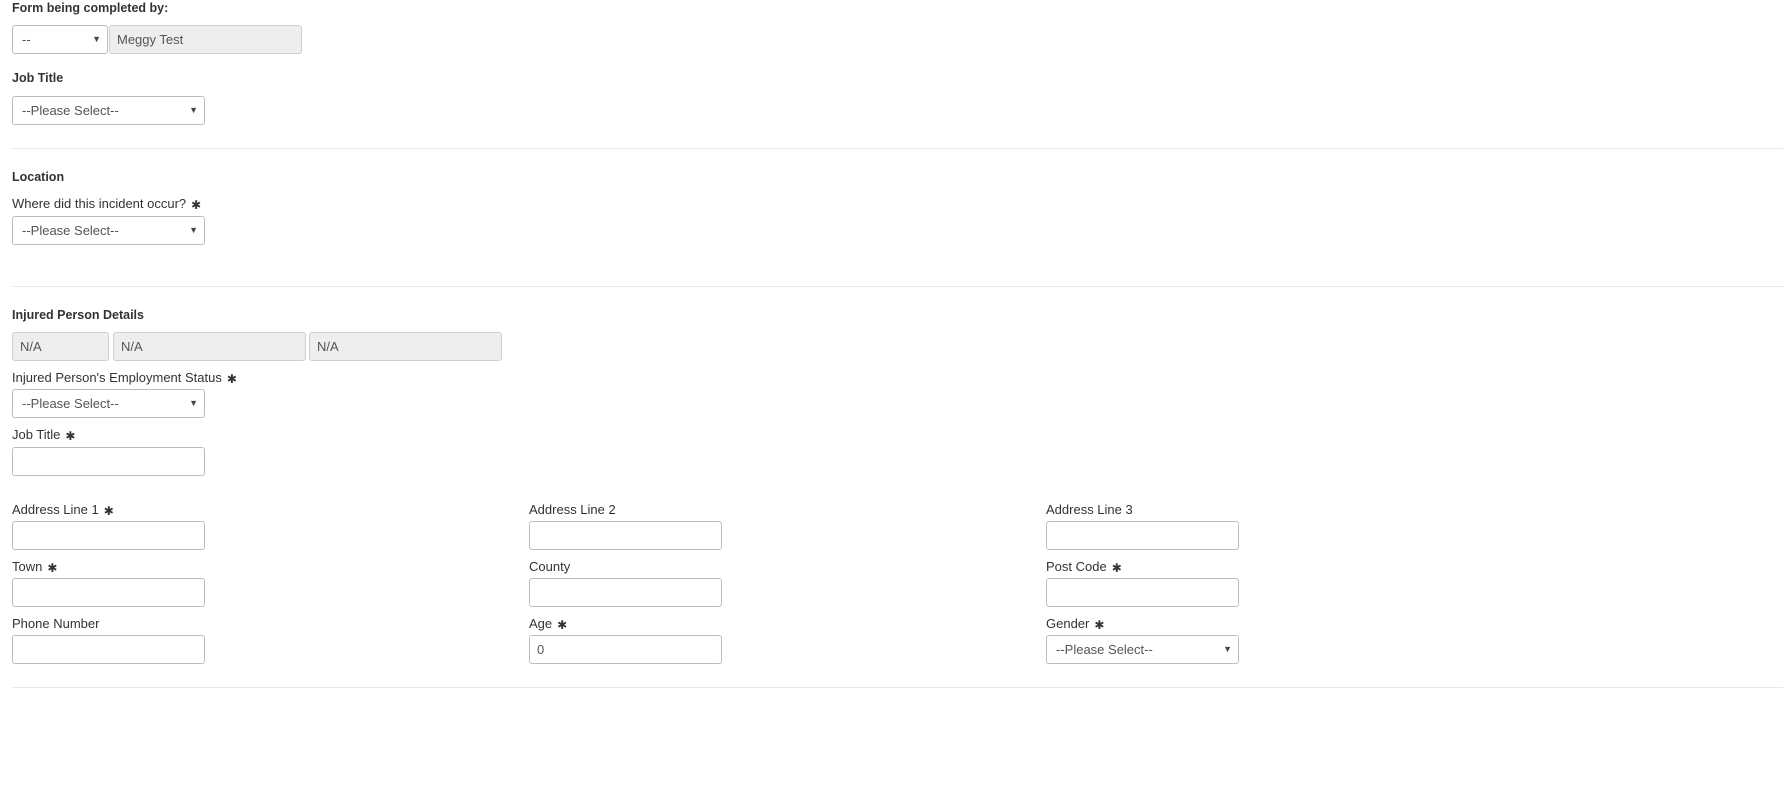  Describe the element at coordinates (117, 377) in the screenshot. I see `employment-status-label-text: Injured Person's Employment Status` at that location.